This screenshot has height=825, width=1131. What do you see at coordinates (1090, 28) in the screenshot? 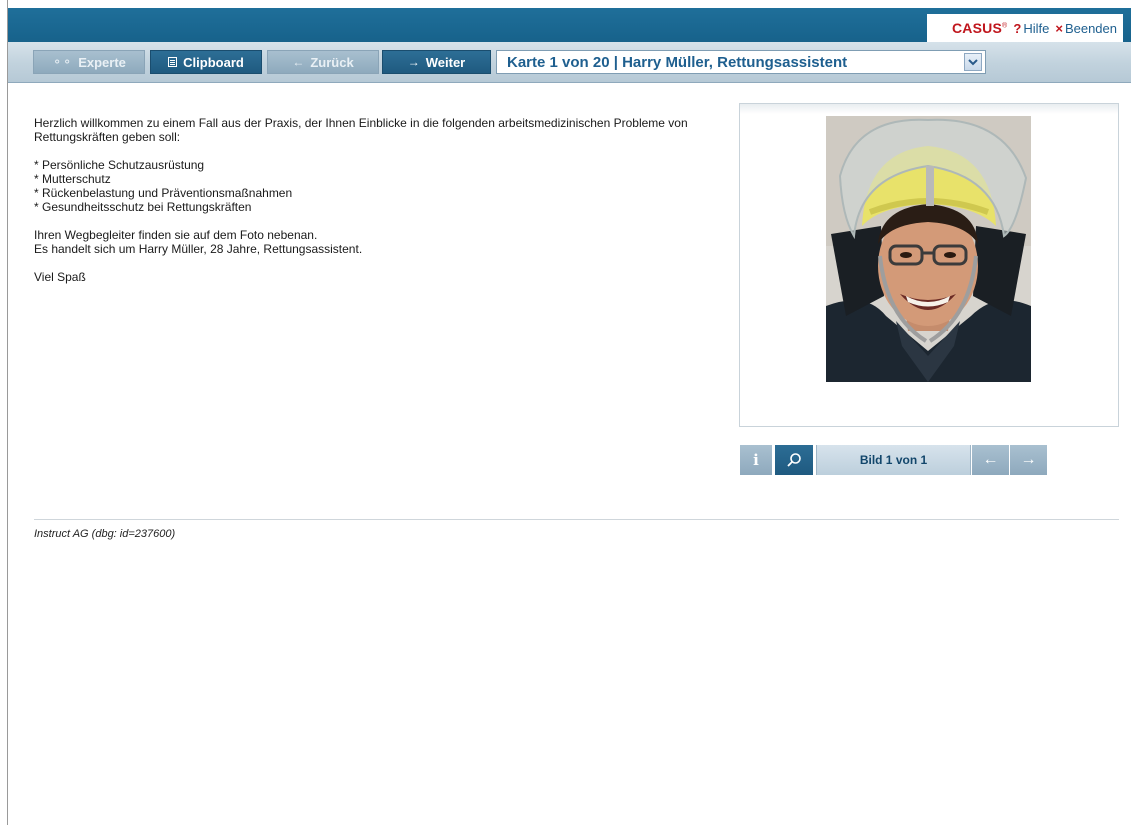
I see `exit-label: Beenden` at bounding box center [1090, 28].